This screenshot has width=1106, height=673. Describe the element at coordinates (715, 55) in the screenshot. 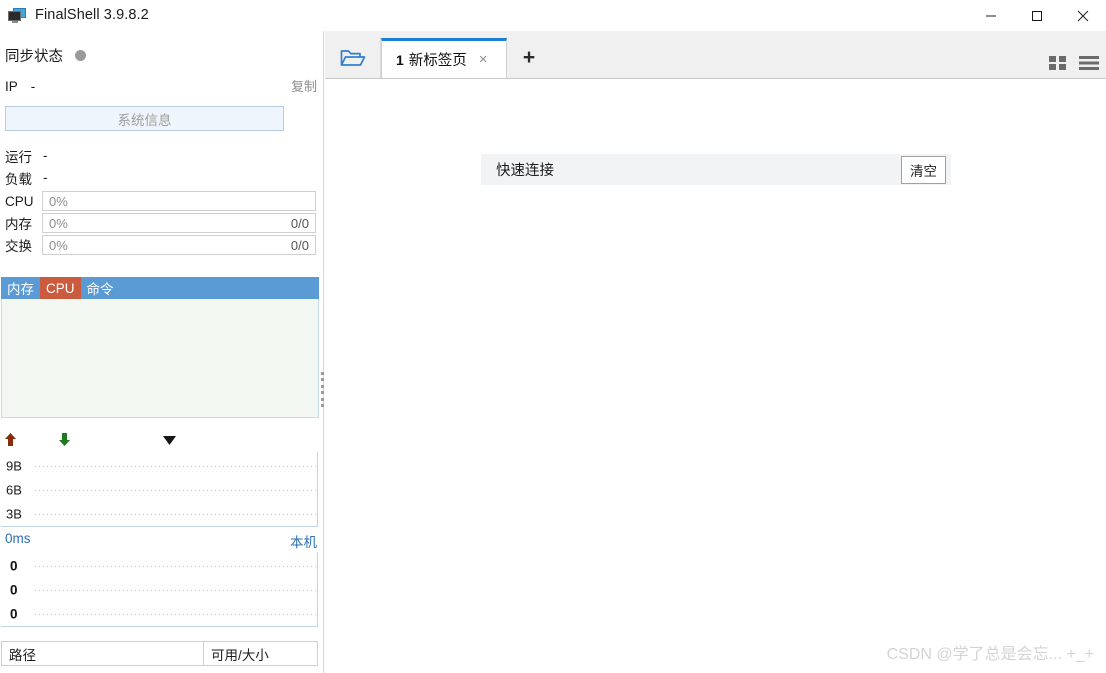

I see `tab-bar: 1 新标签页 × +` at that location.